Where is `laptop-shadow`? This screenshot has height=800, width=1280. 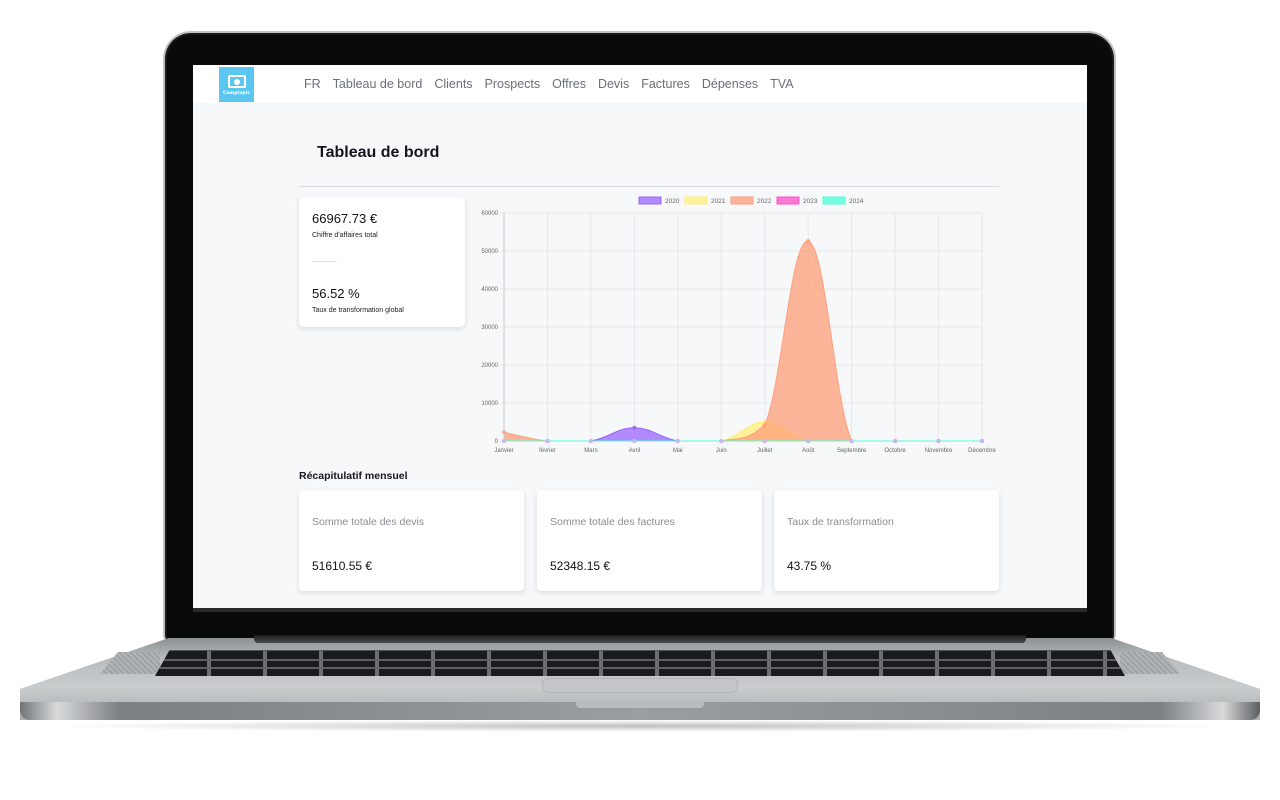 laptop-shadow is located at coordinates (640, 726).